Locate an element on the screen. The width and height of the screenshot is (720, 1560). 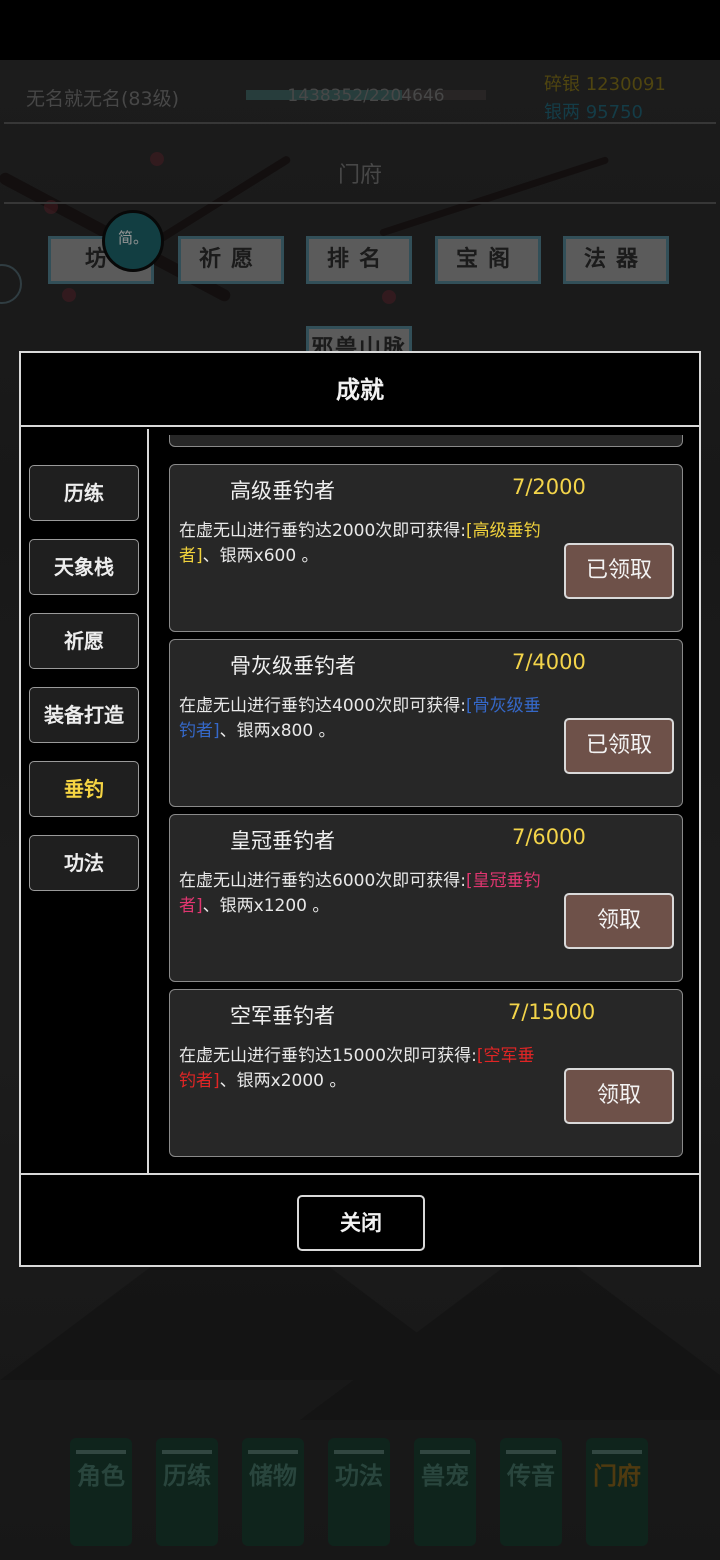
category-tianxiang-button: 天象栈 is located at coordinates (84, 567).